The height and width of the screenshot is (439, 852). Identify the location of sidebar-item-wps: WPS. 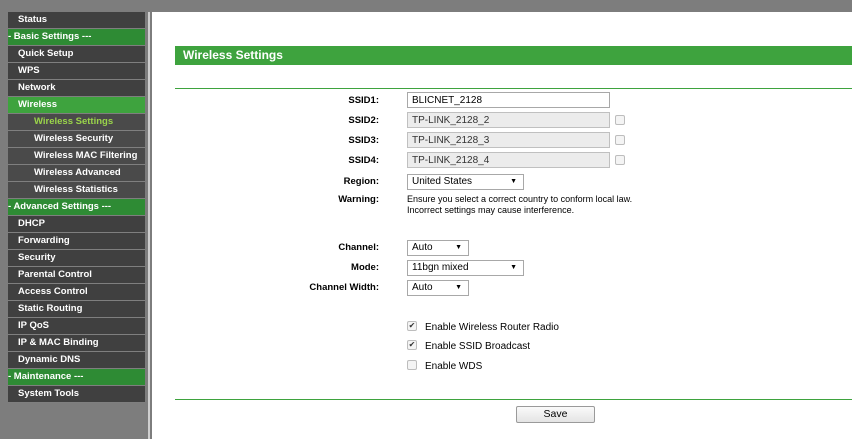
(76, 71).